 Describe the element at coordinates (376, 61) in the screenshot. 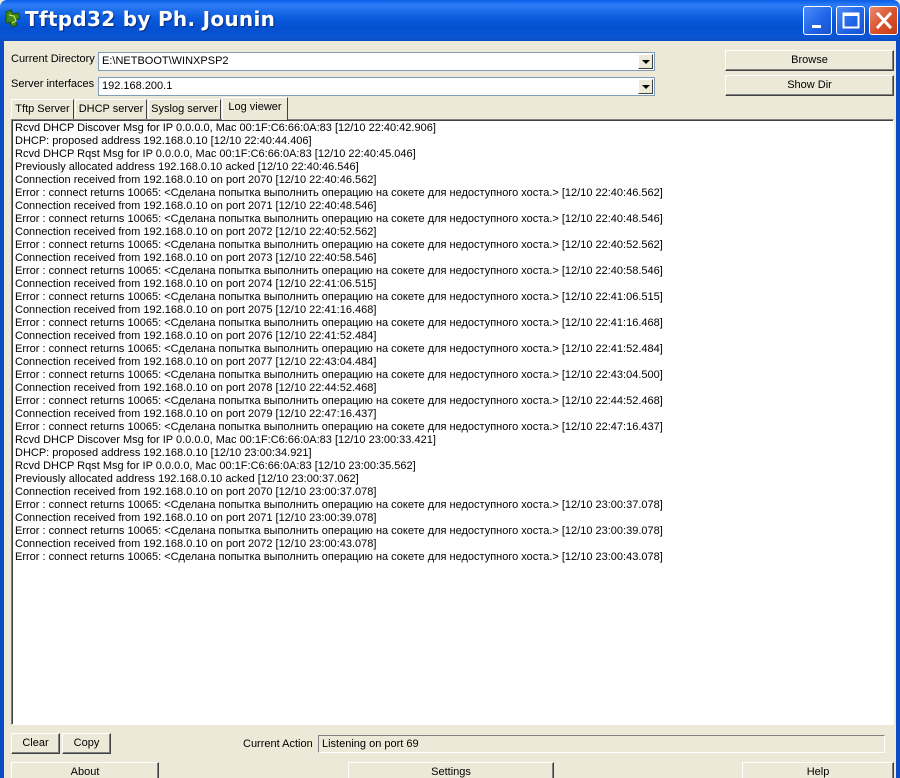

I see `current-directory-combo: E:\NETBOOT\WINXPSP2` at that location.